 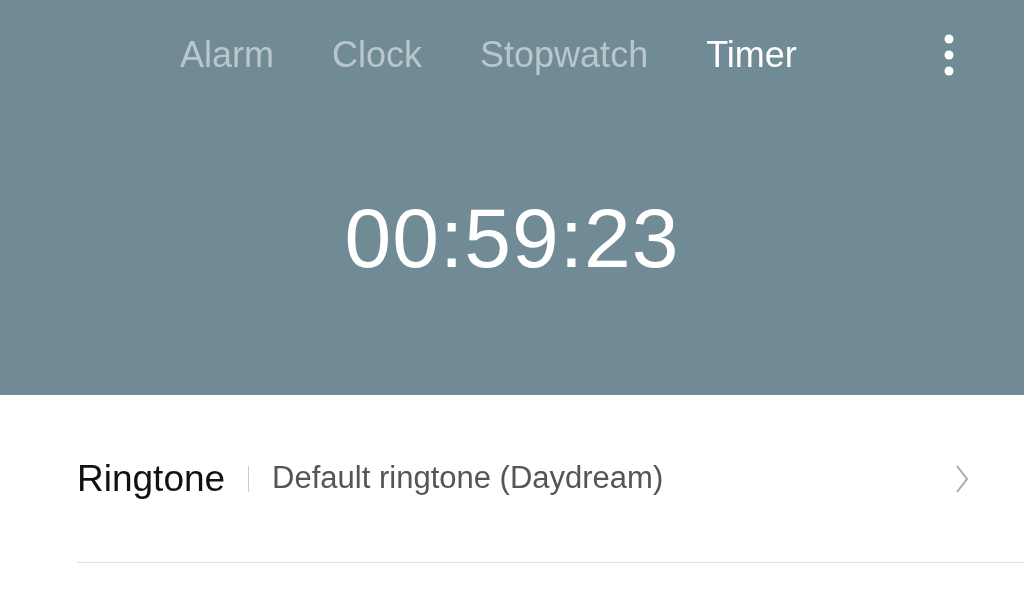 What do you see at coordinates (468, 478) in the screenshot?
I see `setting-value: Default ringtone (Daydream)` at bounding box center [468, 478].